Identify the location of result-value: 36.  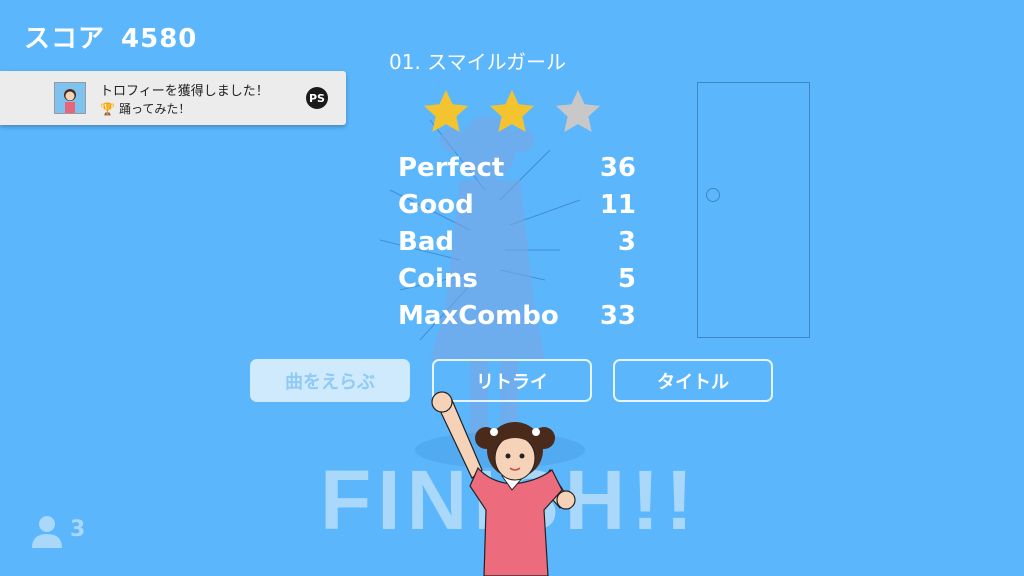
(617, 168).